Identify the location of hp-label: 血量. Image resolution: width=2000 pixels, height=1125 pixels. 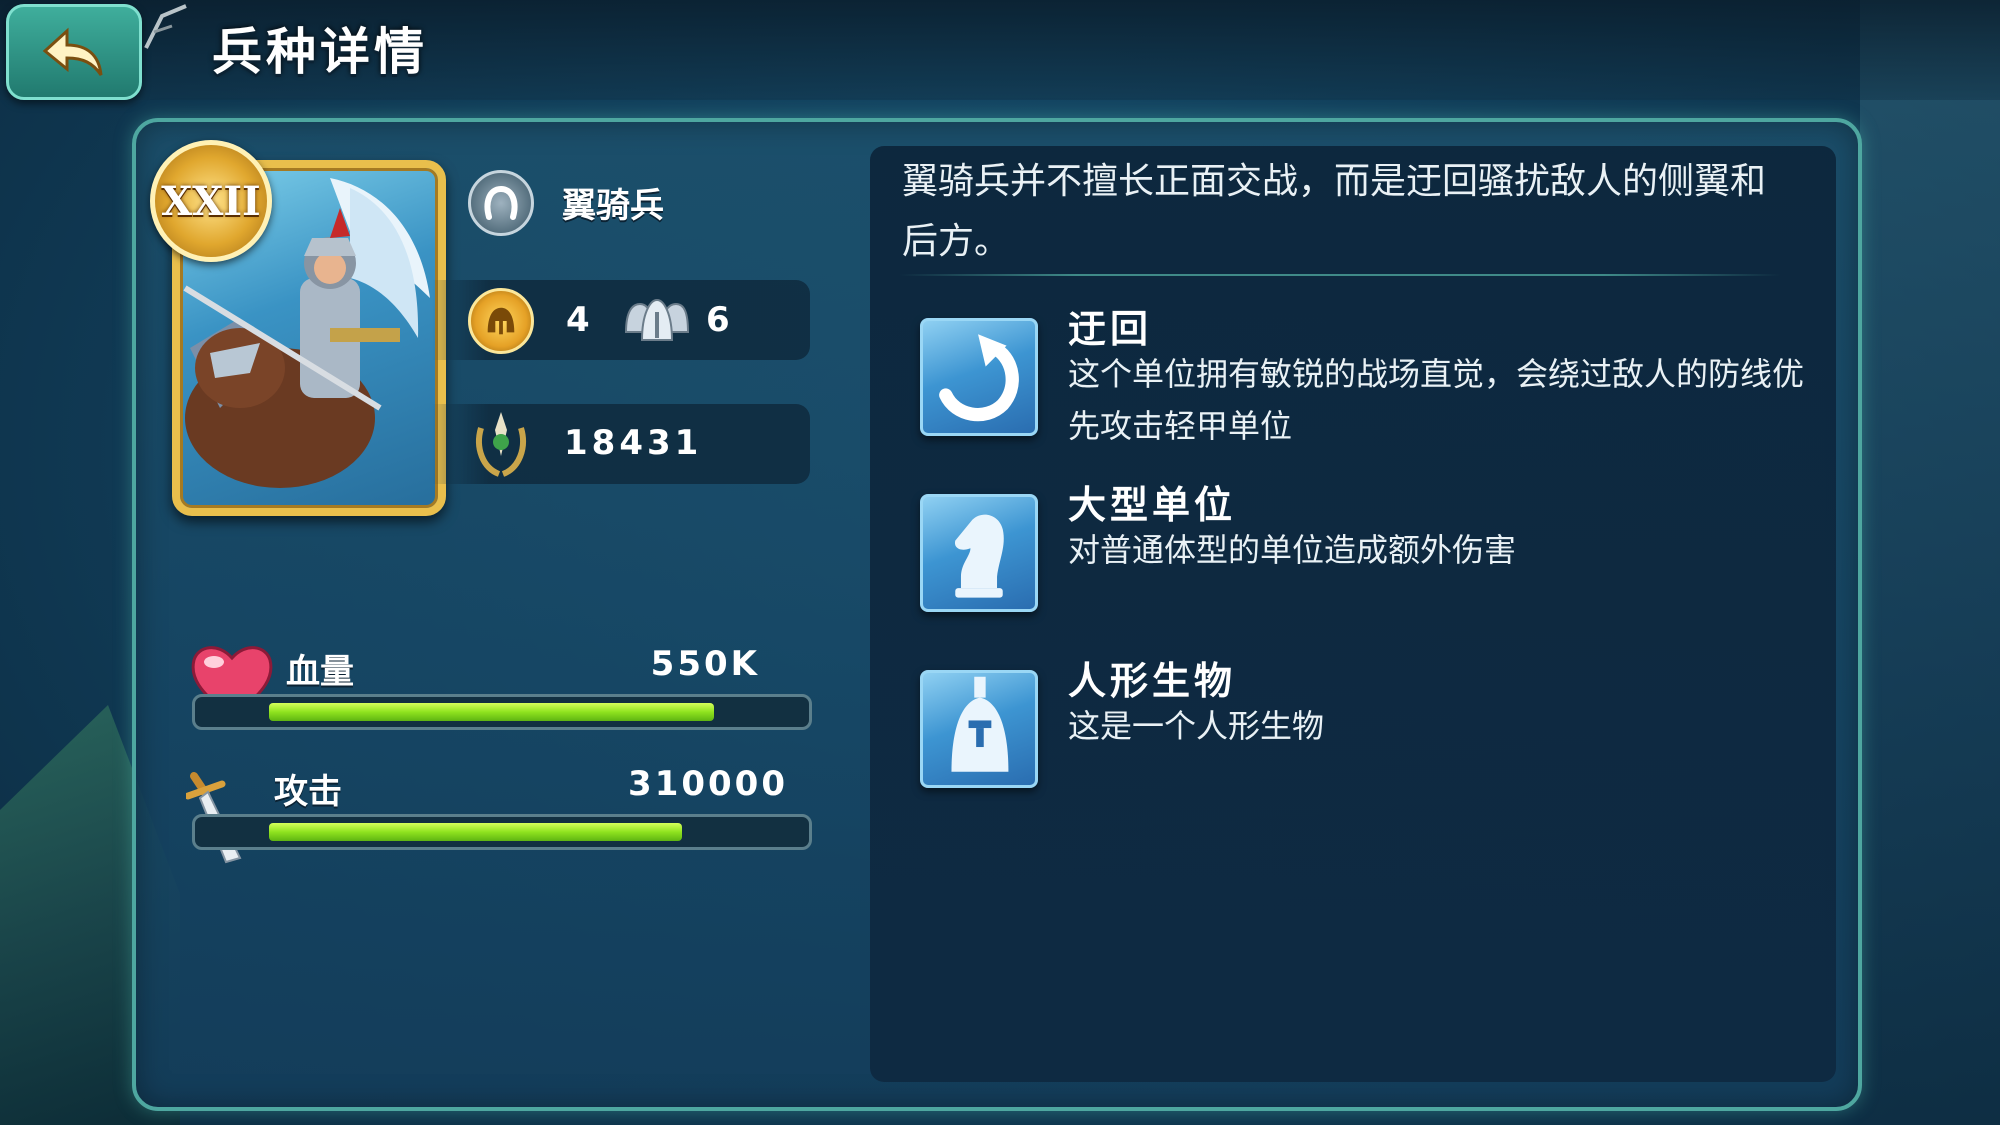
(320, 672).